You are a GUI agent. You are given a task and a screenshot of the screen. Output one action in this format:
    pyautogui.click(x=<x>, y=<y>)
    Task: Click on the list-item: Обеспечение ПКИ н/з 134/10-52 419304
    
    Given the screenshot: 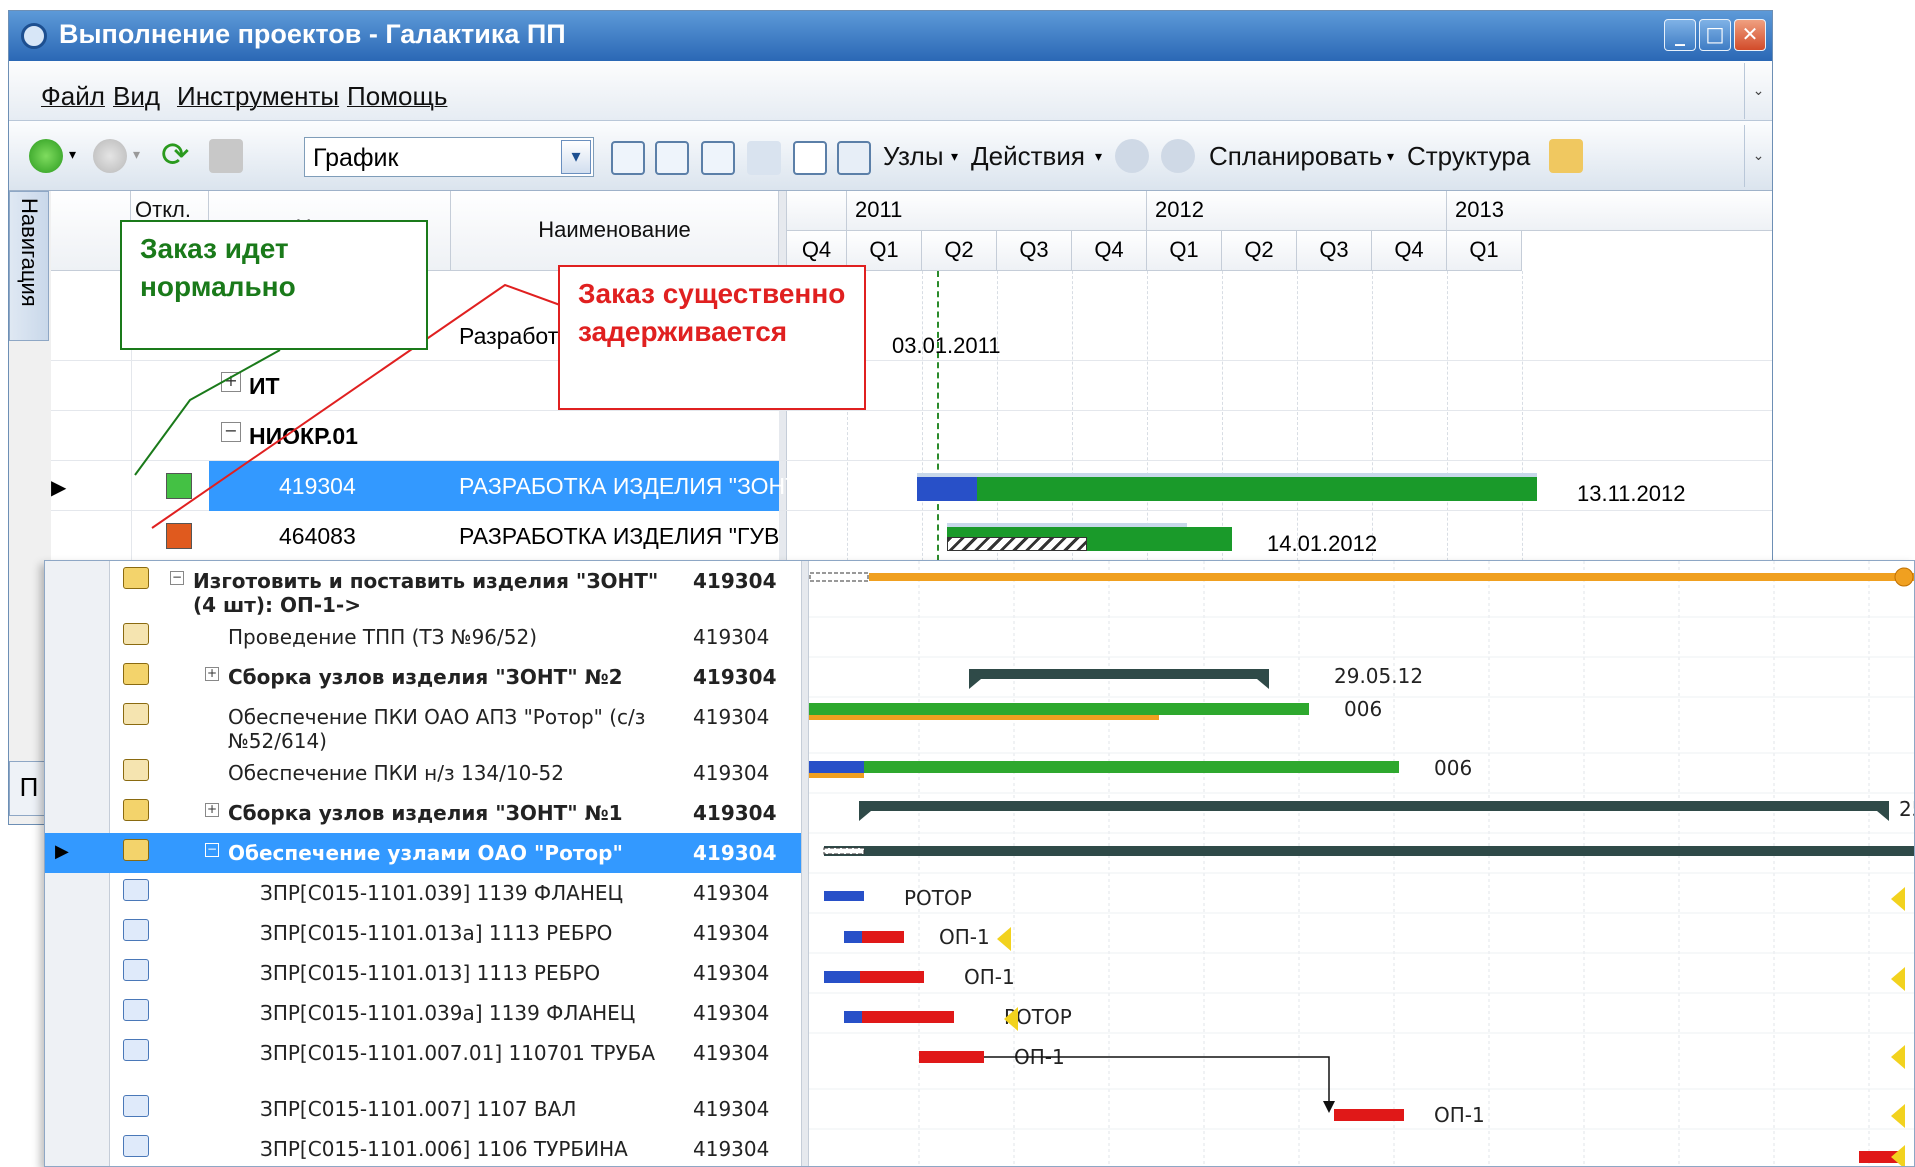 What is the action you would take?
    pyautogui.click(x=423, y=773)
    